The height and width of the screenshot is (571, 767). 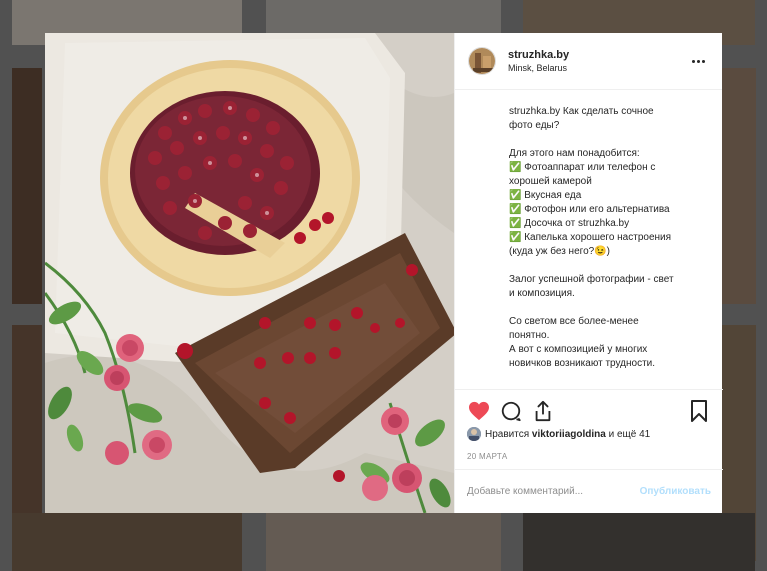 What do you see at coordinates (608, 111) in the screenshot?
I see `caption-text-line: Как сделать сочное` at bounding box center [608, 111].